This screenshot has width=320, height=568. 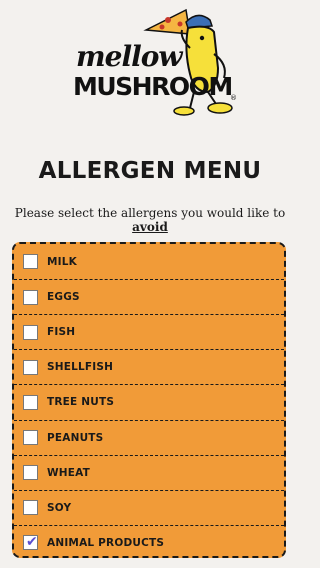 I want to click on allergen-row: SHELLFISH, so click(x=149, y=366).